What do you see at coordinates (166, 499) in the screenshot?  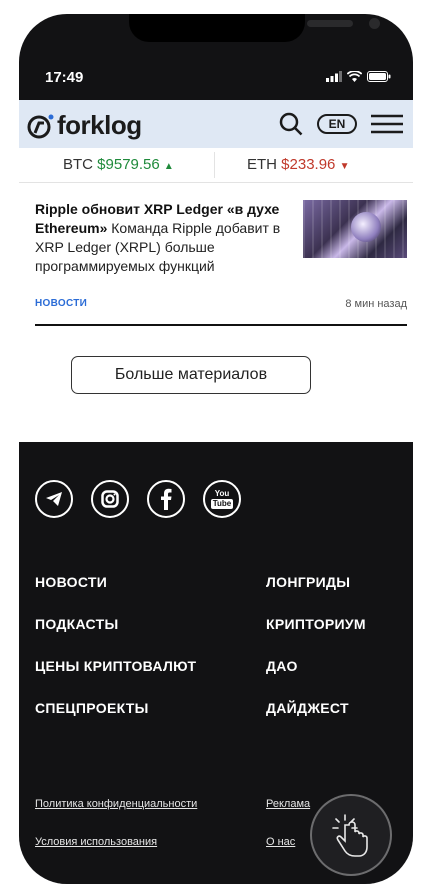 I see `facebook-icon` at bounding box center [166, 499].